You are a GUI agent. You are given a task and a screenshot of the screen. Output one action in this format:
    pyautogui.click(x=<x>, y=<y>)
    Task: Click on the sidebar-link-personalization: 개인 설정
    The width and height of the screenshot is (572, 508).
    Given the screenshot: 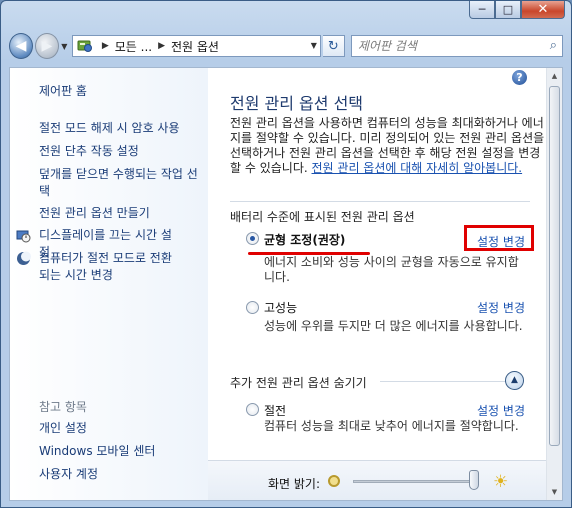 What is the action you would take?
    pyautogui.click(x=121, y=428)
    